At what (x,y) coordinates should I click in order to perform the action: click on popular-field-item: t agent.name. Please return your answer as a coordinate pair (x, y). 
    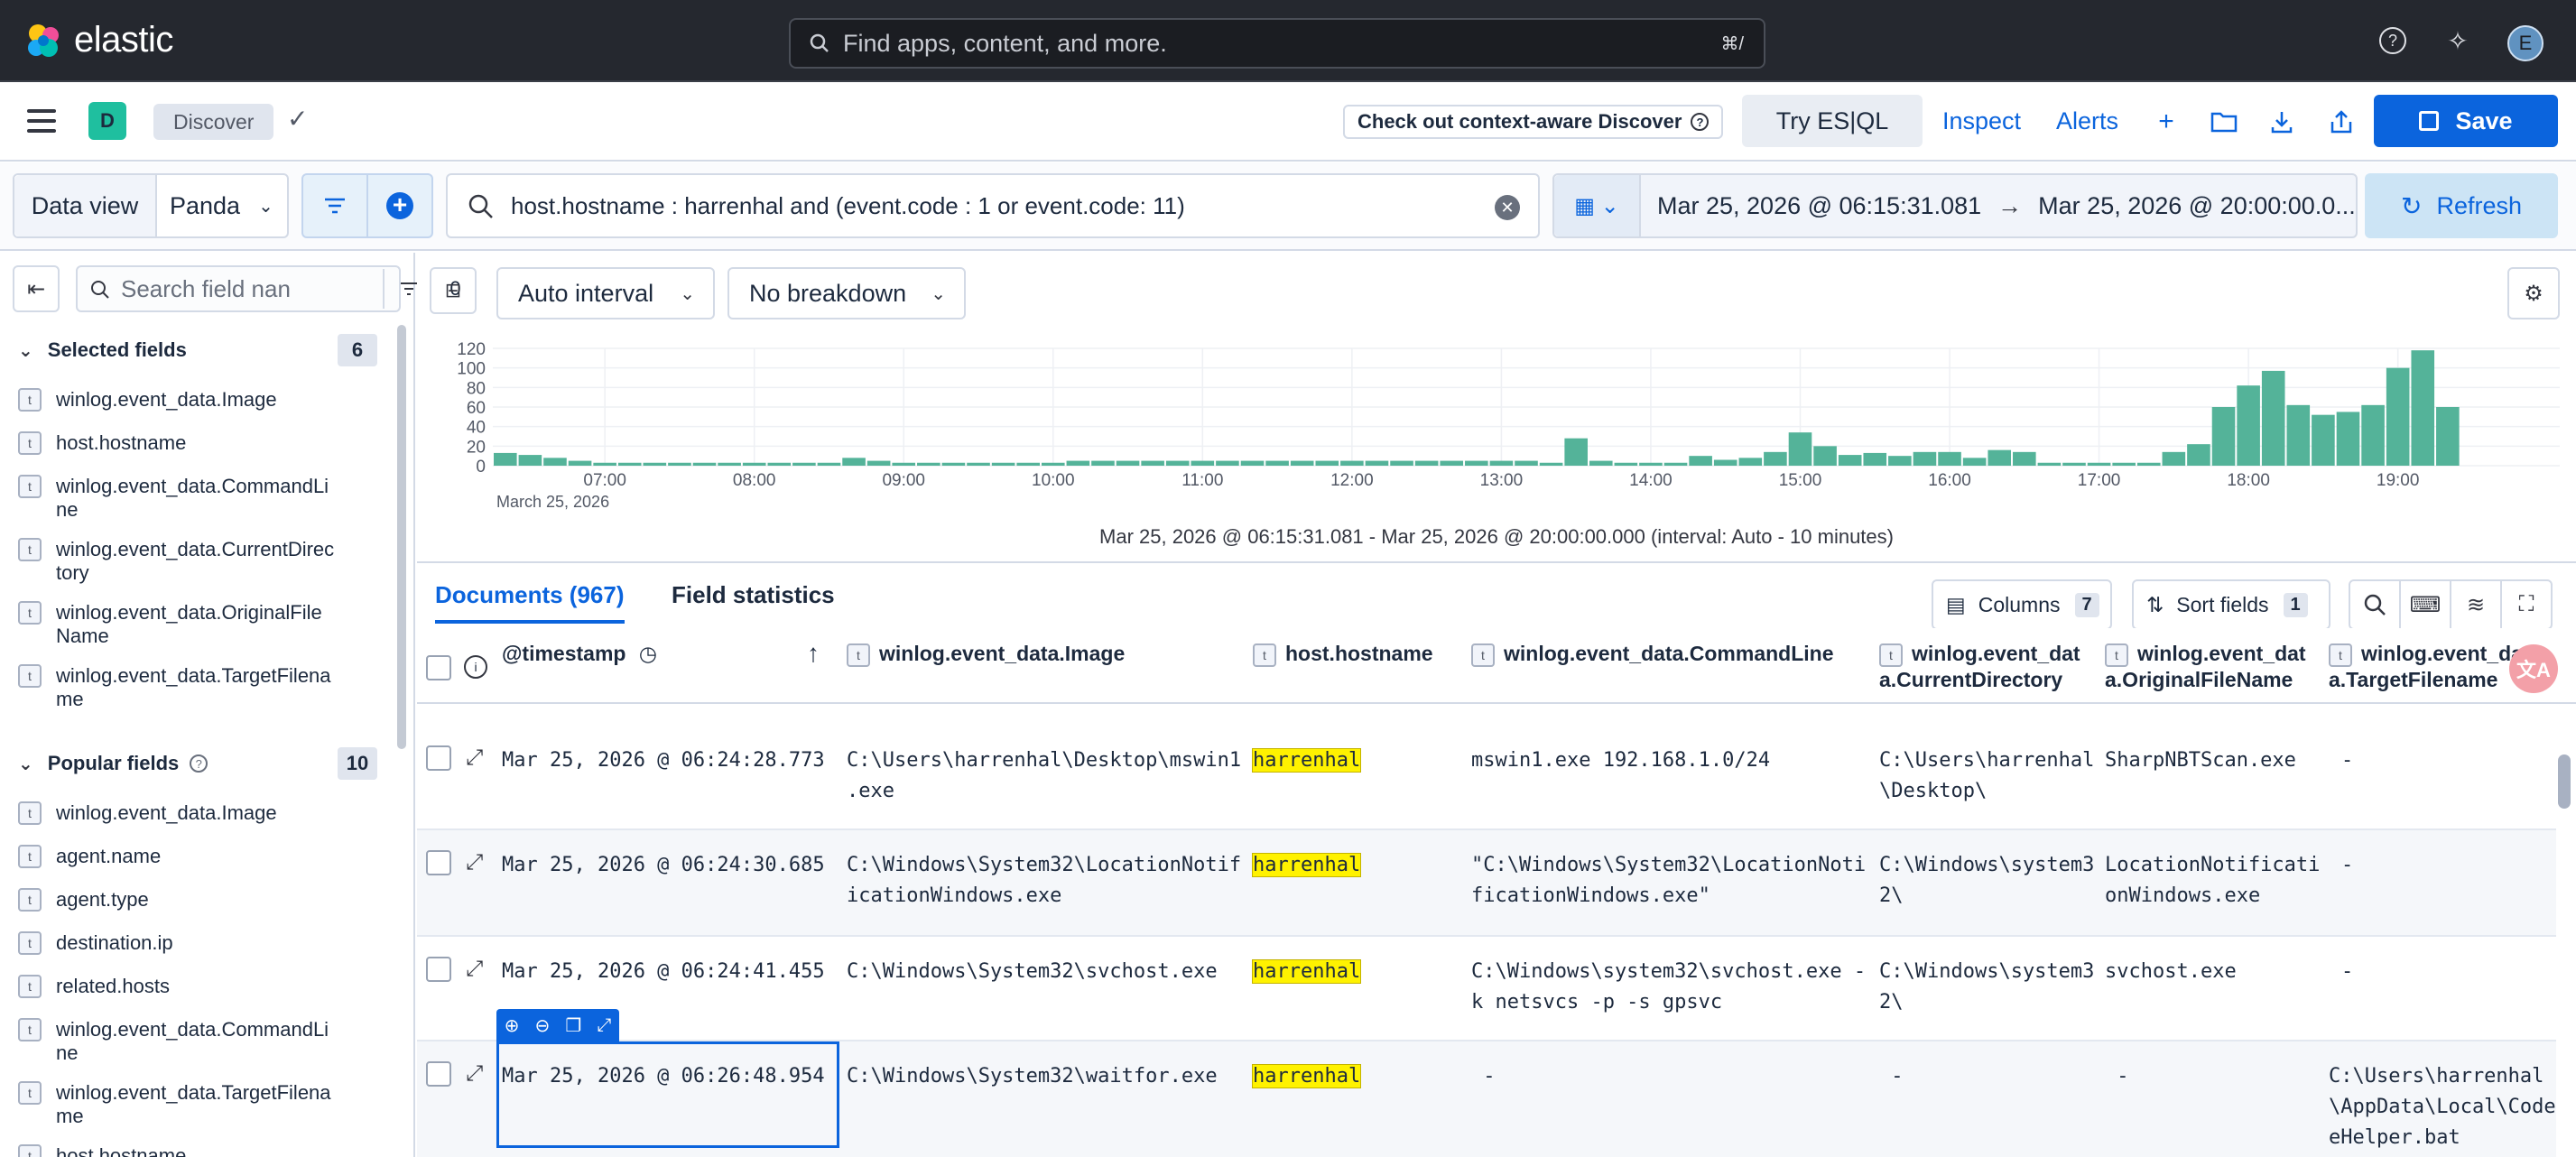
    Looking at the image, I should click on (198, 857).